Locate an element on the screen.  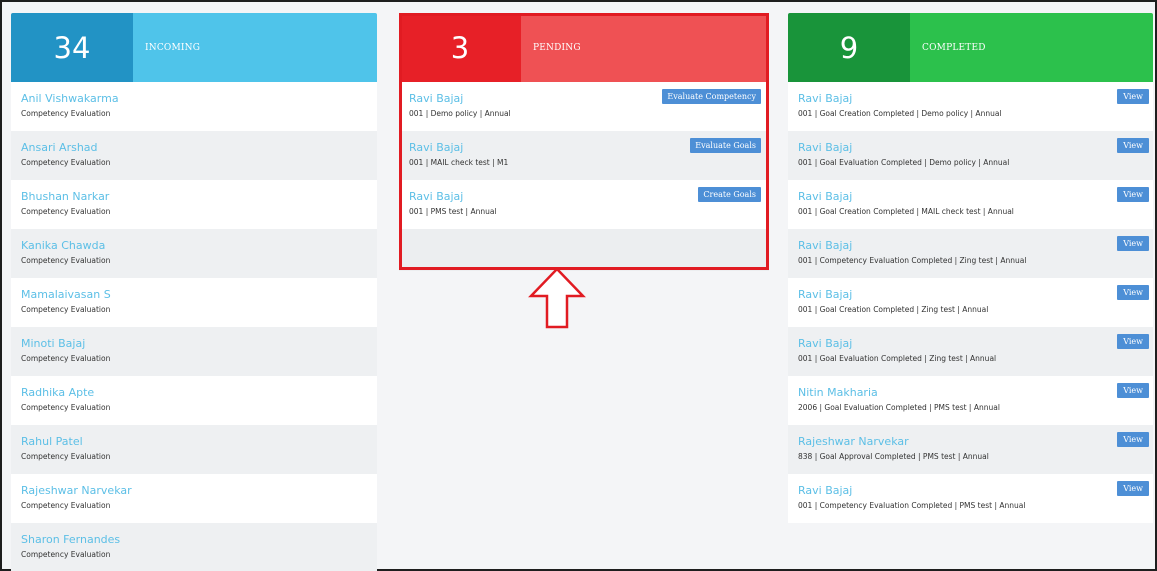
evaluate-goals-button: Evaluate Goals is located at coordinates (725, 145).